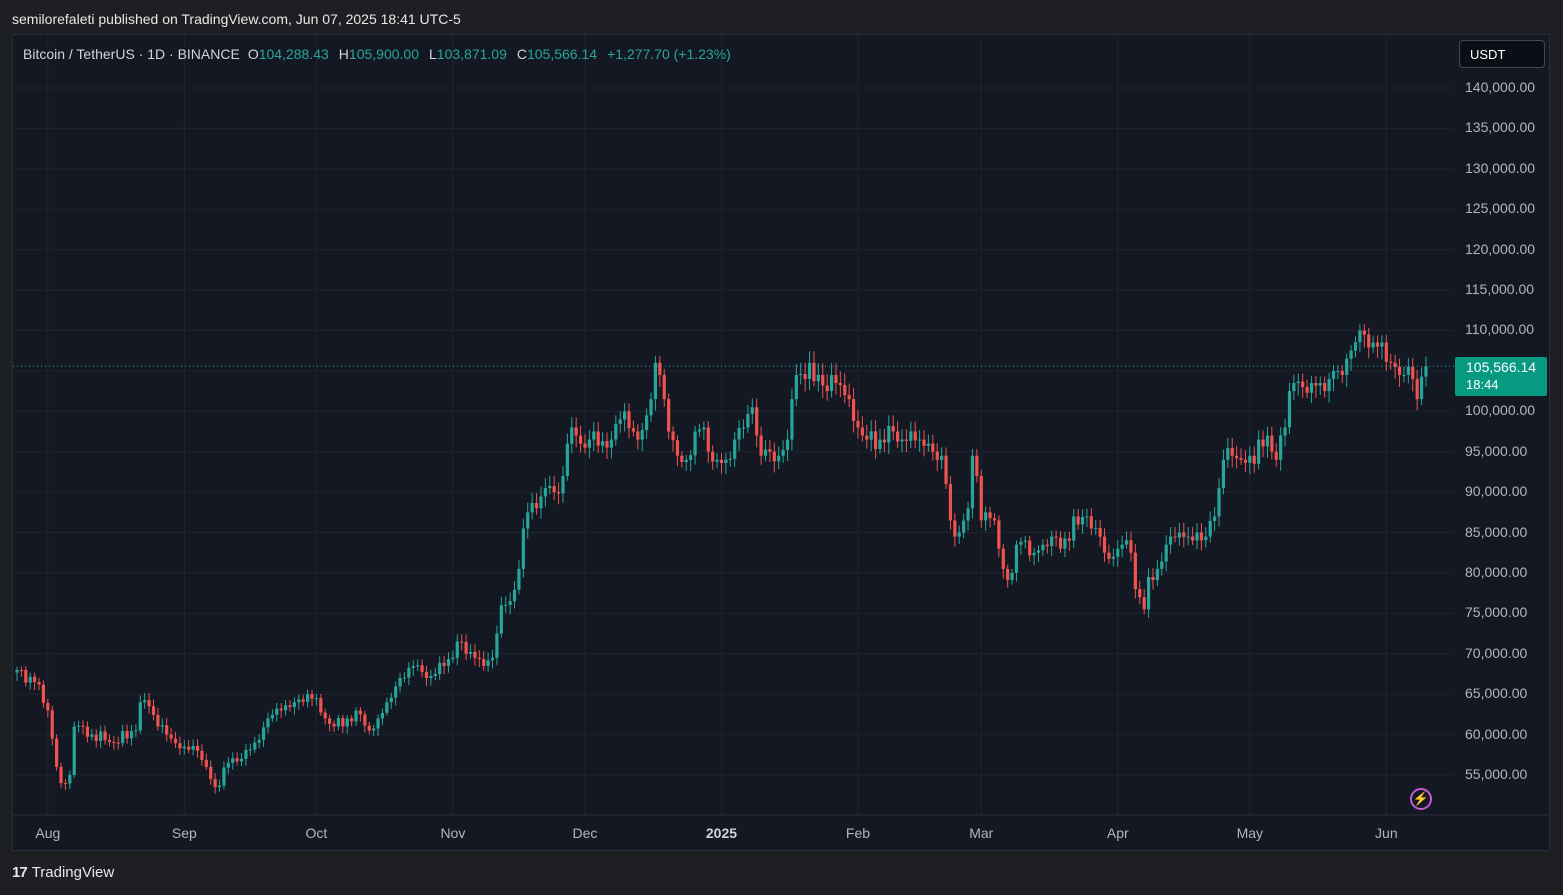  Describe the element at coordinates (1496, 774) in the screenshot. I see `y-tick-label: 55,000.00` at that location.